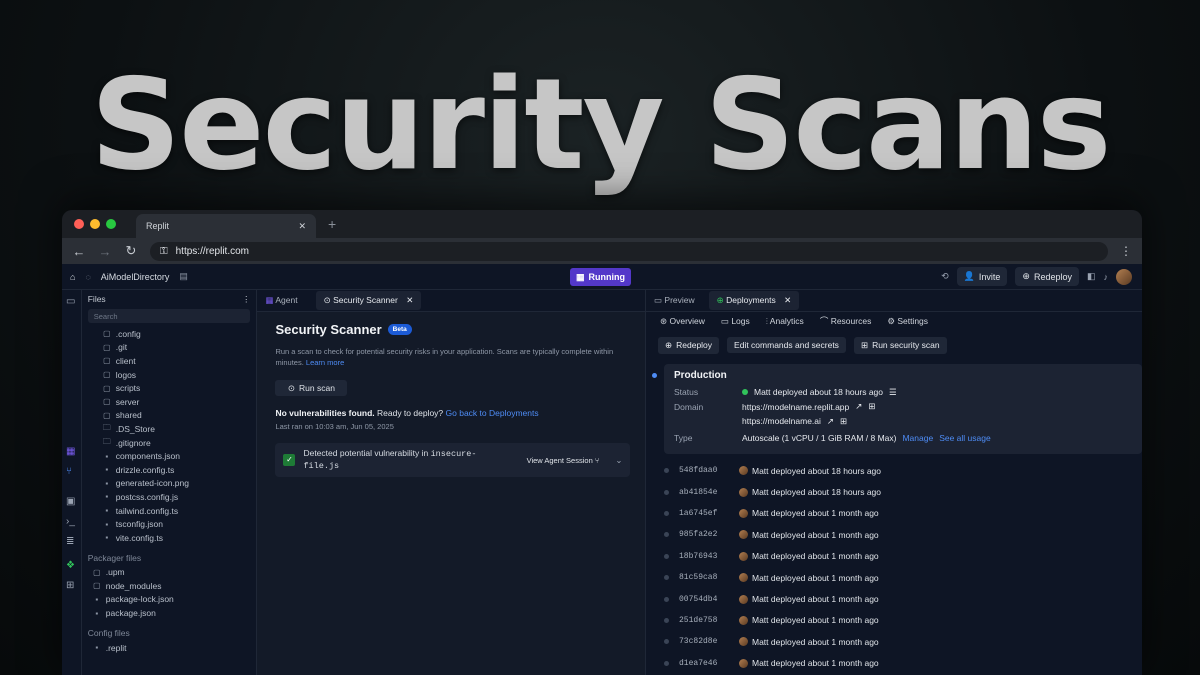  What do you see at coordinates (135, 277) in the screenshot?
I see `repl-name: AiModelDirectory` at bounding box center [135, 277].